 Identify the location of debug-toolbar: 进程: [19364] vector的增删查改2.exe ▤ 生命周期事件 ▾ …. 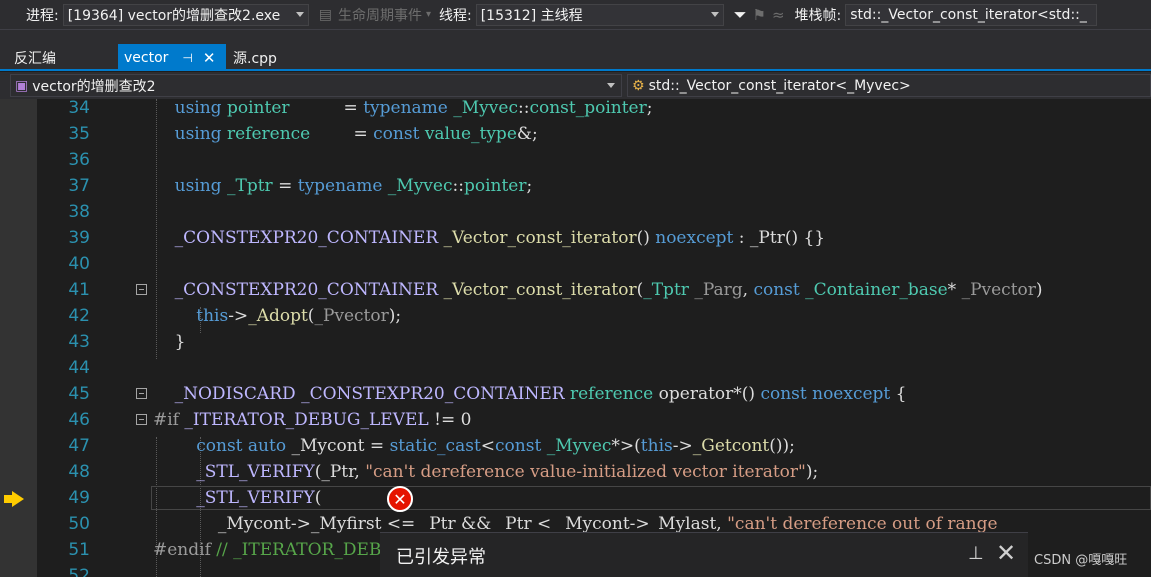
(575, 15).